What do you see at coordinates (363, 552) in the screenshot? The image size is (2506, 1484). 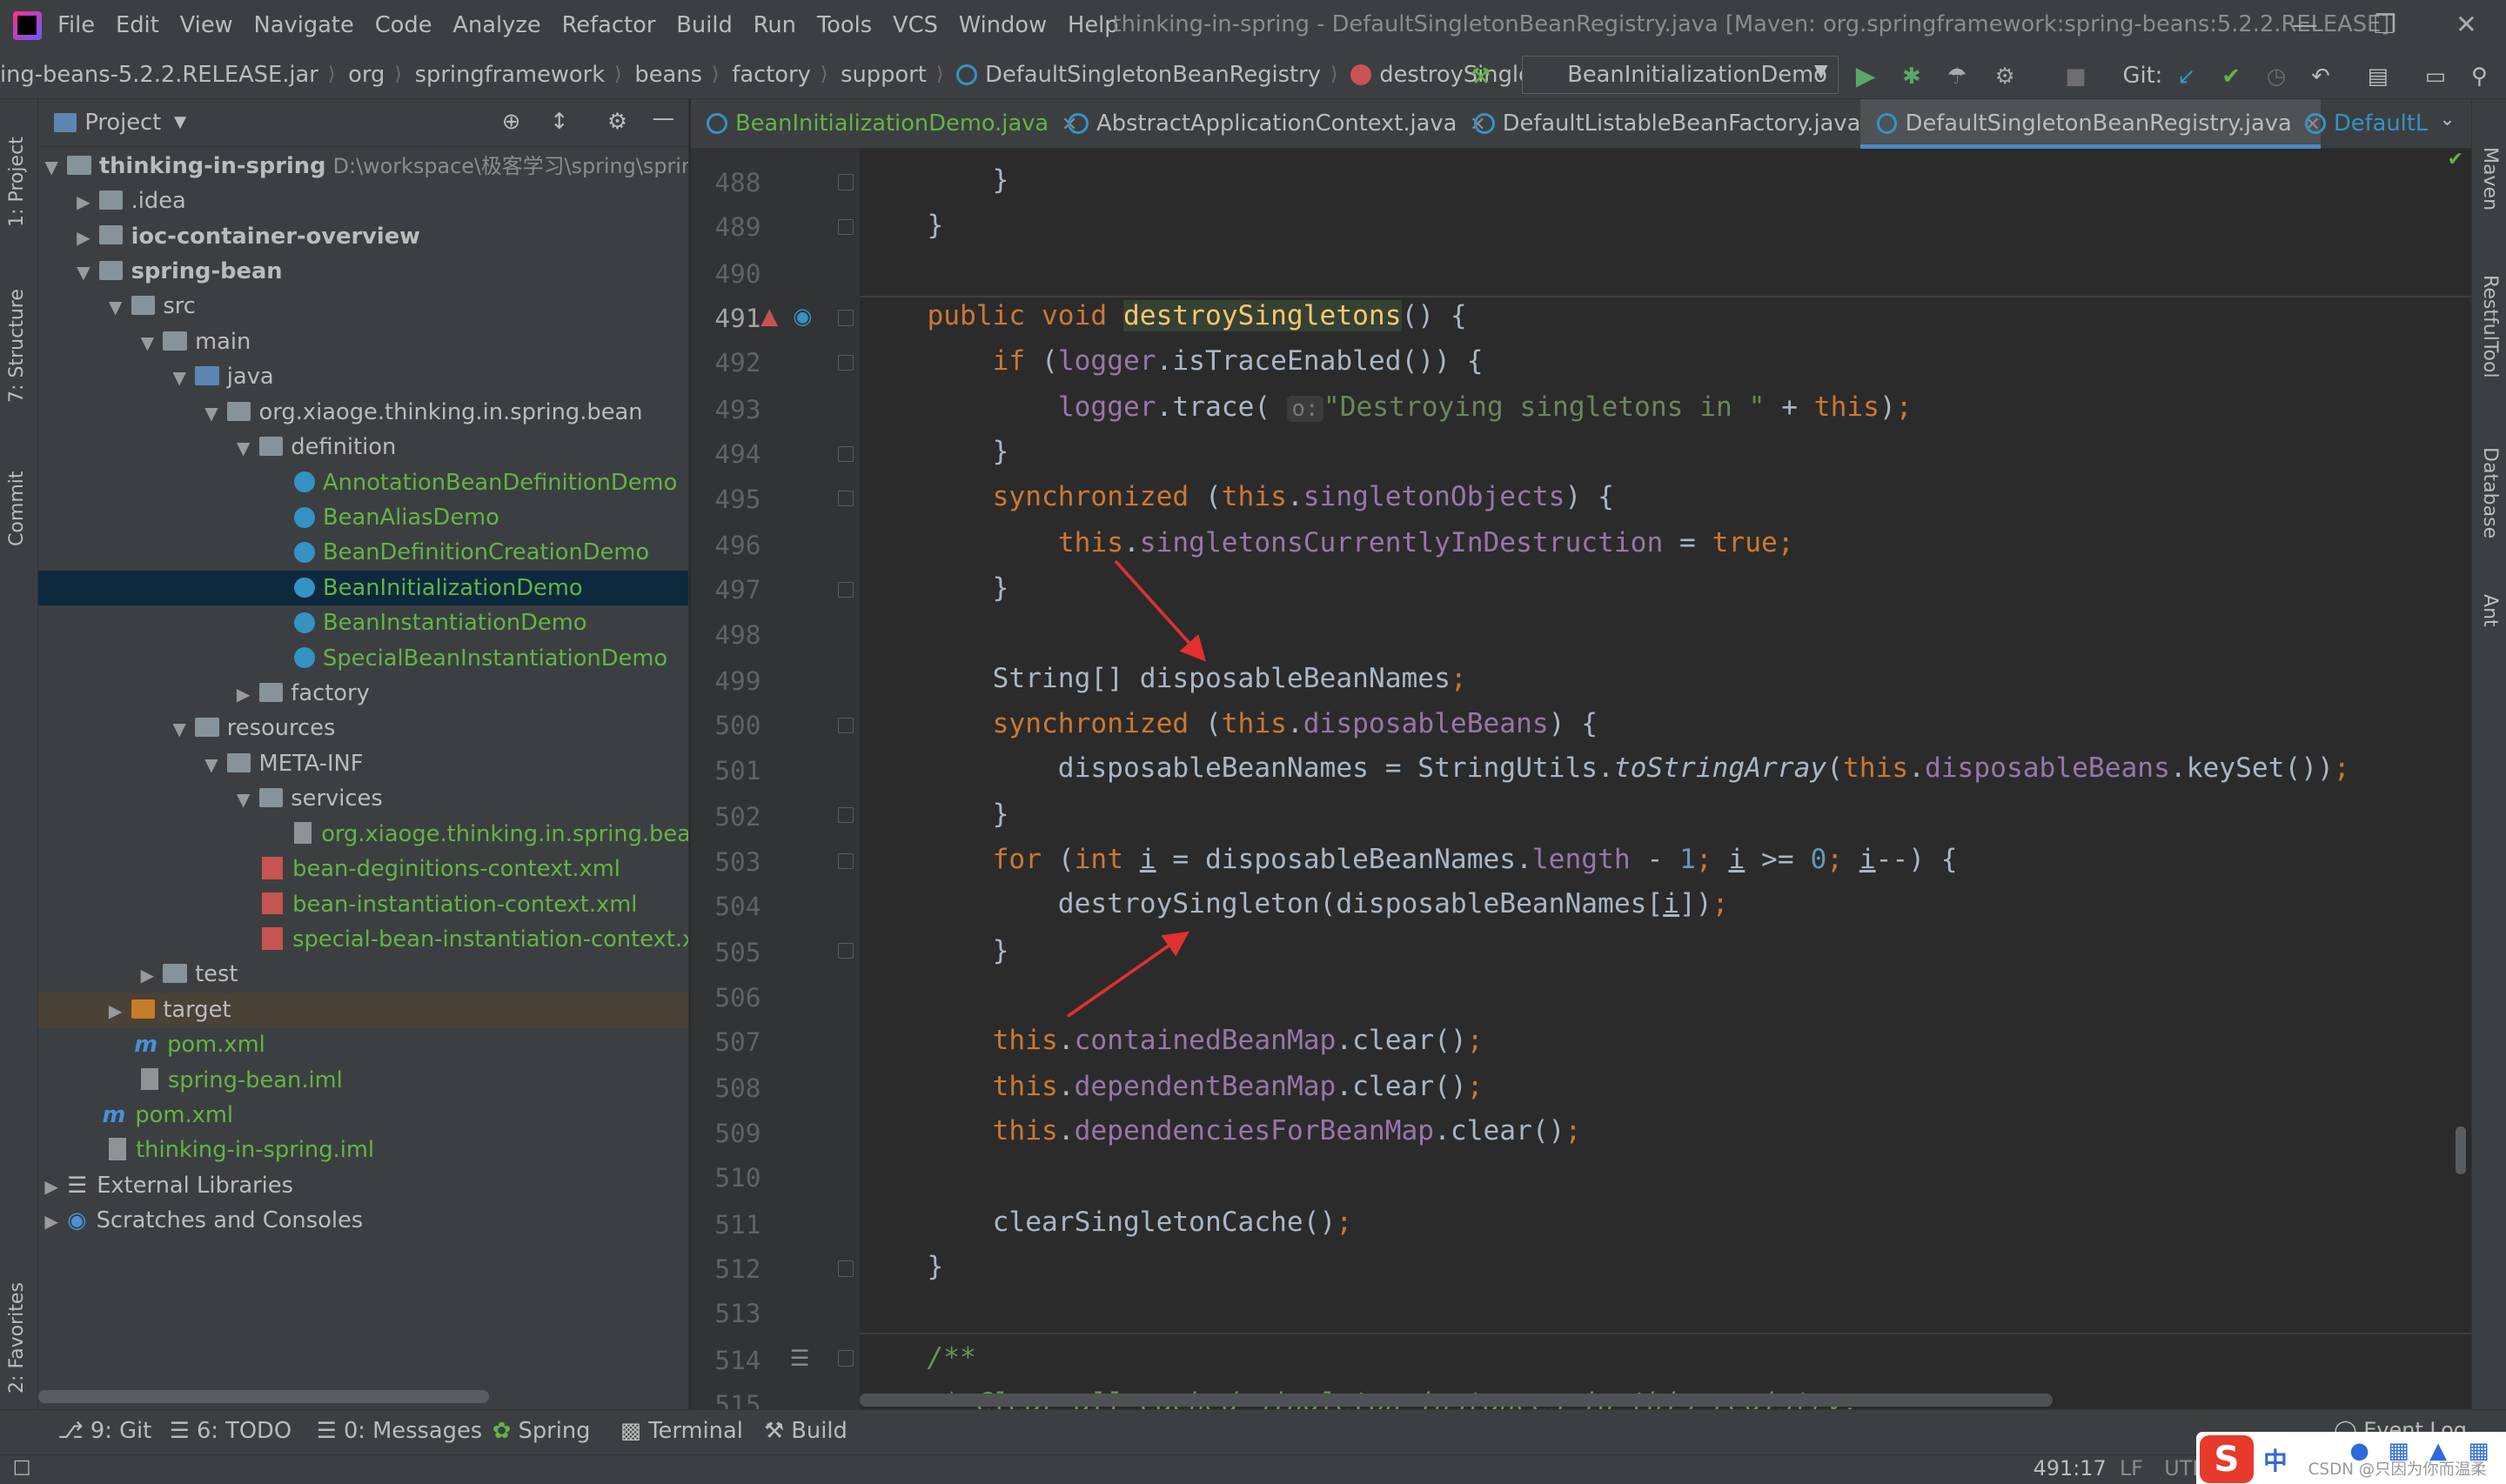 I see `tree-item-class: BeanDefinitionCreationDemo` at bounding box center [363, 552].